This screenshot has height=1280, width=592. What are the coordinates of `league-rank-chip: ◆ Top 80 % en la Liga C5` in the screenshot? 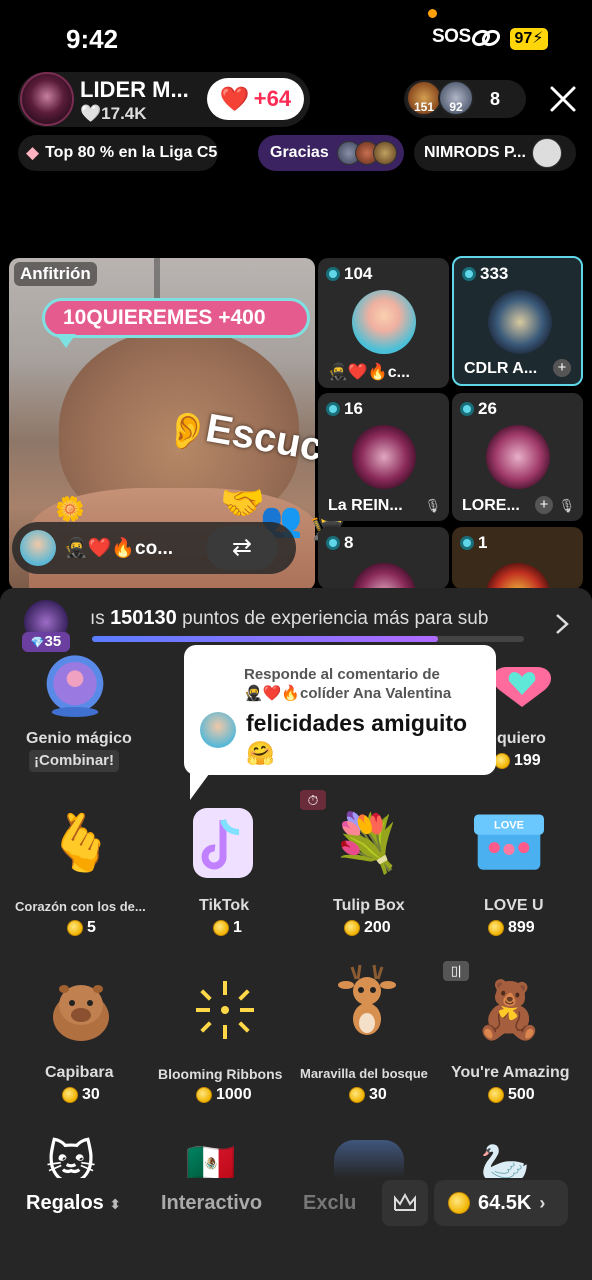 It's located at (118, 153).